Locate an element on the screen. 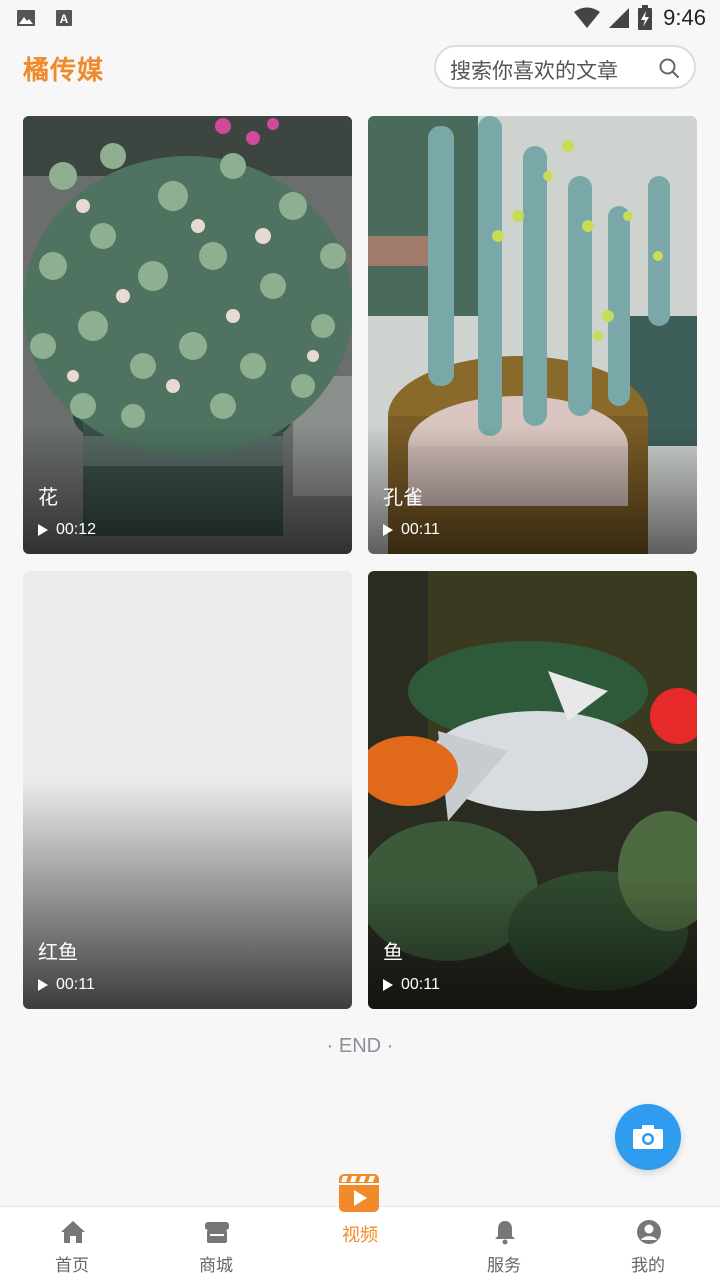 This screenshot has width=720, height=1280. battery-charging-icon is located at coordinates (645, 17).